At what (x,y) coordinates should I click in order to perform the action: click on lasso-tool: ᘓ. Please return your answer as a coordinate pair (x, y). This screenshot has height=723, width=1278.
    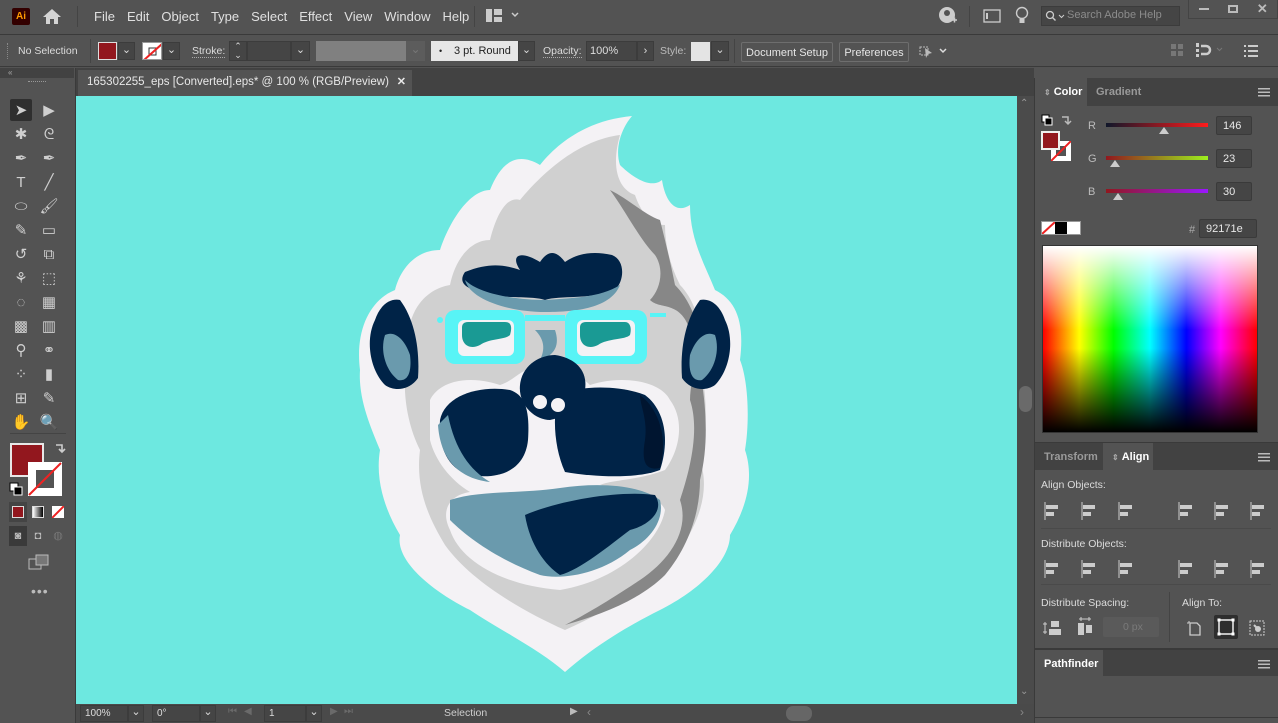
    Looking at the image, I should click on (49, 134).